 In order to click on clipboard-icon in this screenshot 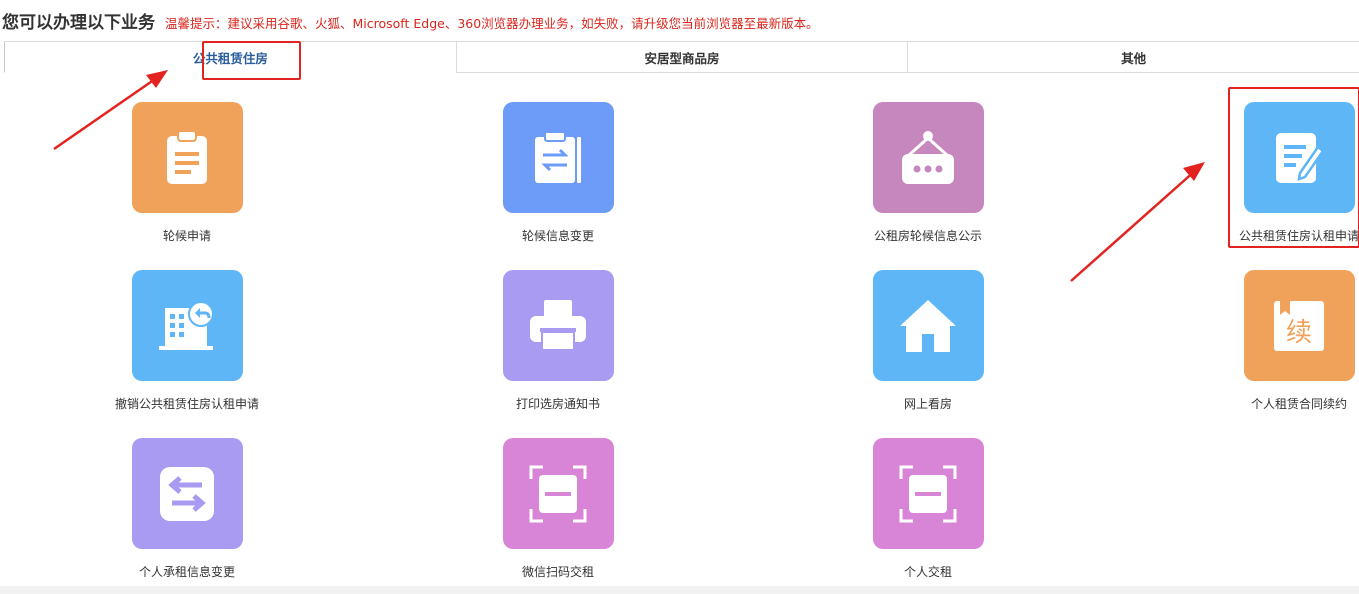, I will do `click(187, 156)`.